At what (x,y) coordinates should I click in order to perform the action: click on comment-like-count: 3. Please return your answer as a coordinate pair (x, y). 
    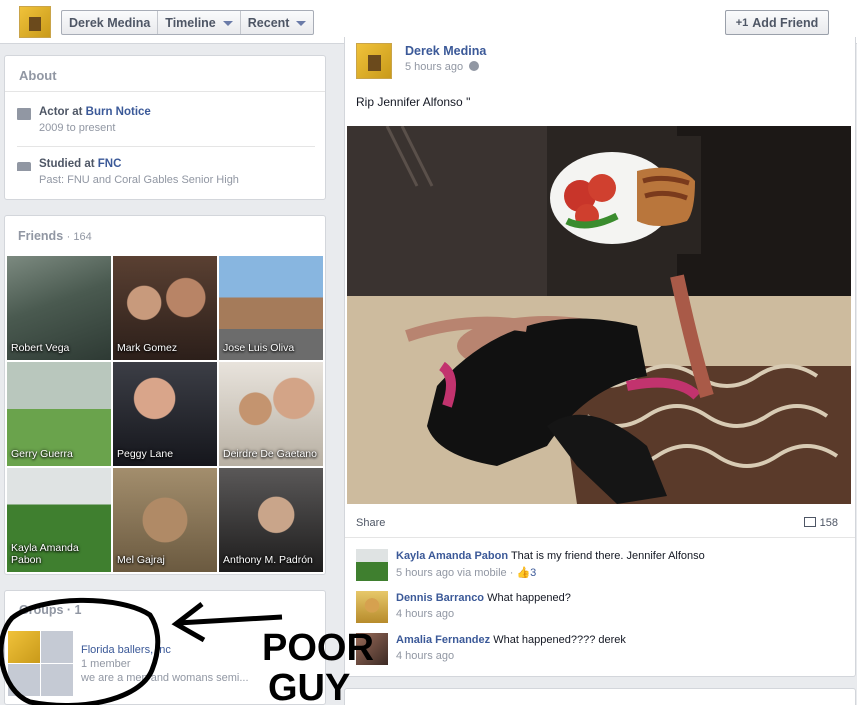
    Looking at the image, I should click on (533, 573).